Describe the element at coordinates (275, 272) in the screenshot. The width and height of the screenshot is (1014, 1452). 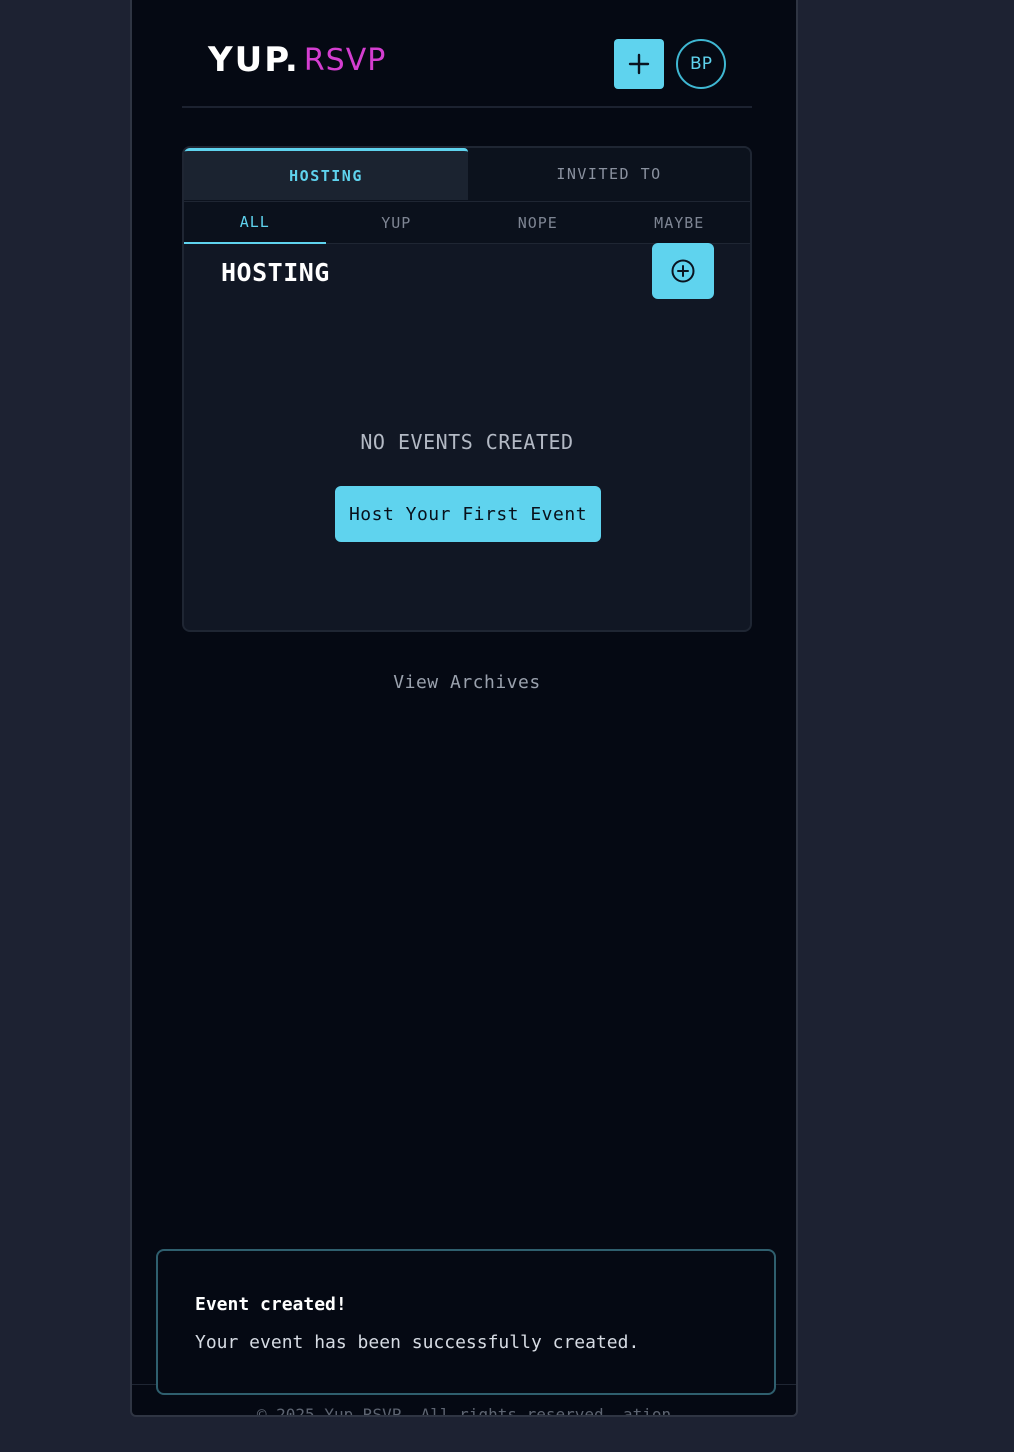
I see `section-title: HOSTING` at that location.